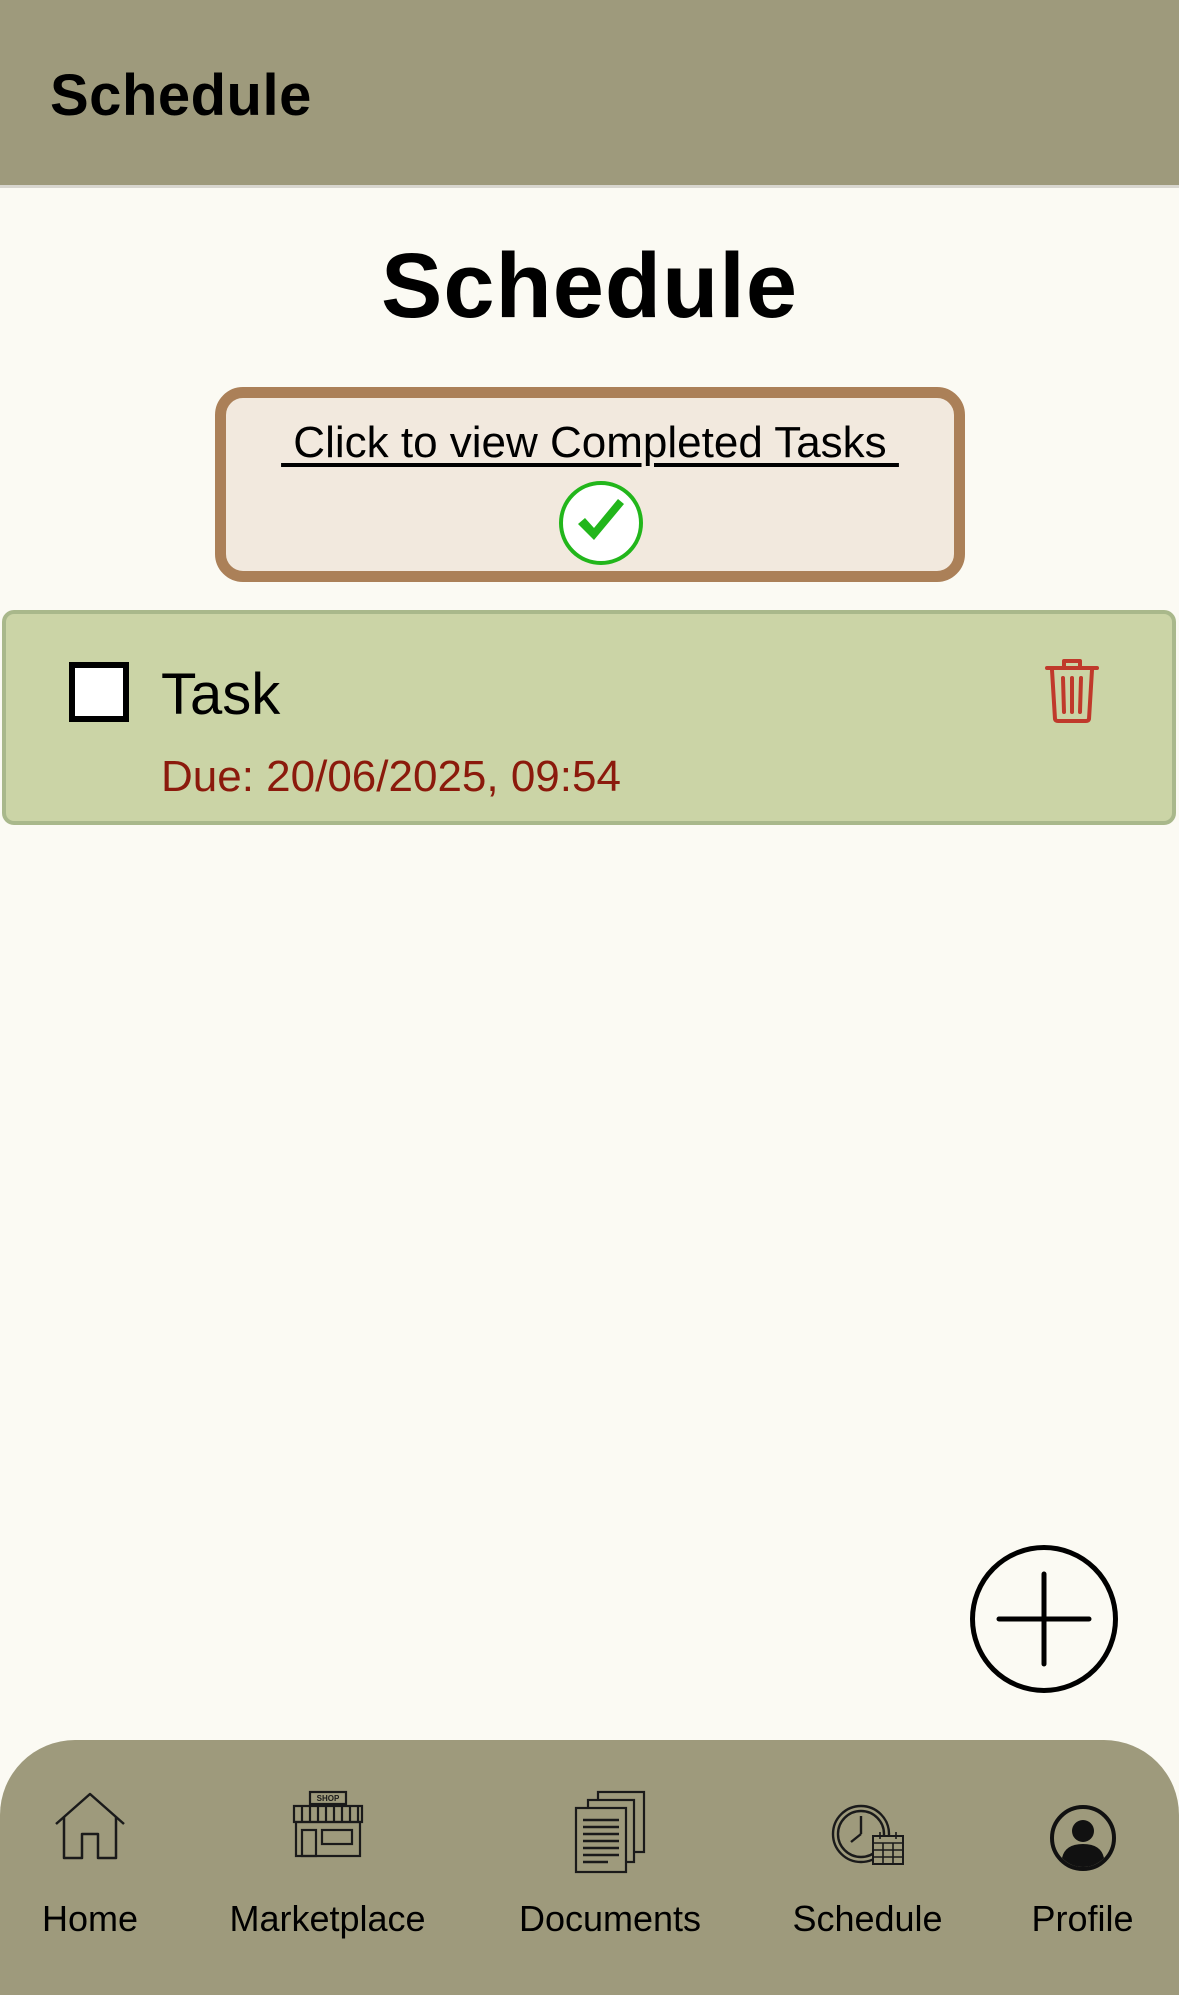  Describe the element at coordinates (90, 1918) in the screenshot. I see `nav-label-home: Home` at that location.